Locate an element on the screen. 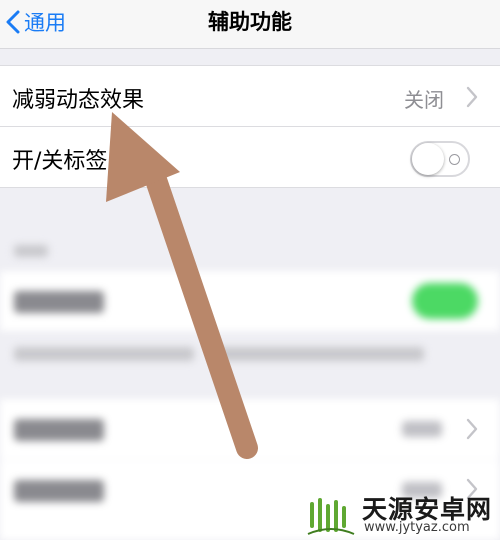 The image size is (500, 540). watermark-logo: 天源安卓网 www.jytyaz.com is located at coordinates (400, 514).